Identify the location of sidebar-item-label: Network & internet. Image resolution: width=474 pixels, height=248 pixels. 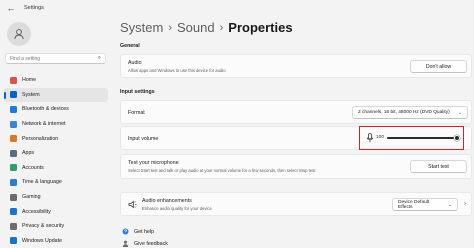
(44, 124).